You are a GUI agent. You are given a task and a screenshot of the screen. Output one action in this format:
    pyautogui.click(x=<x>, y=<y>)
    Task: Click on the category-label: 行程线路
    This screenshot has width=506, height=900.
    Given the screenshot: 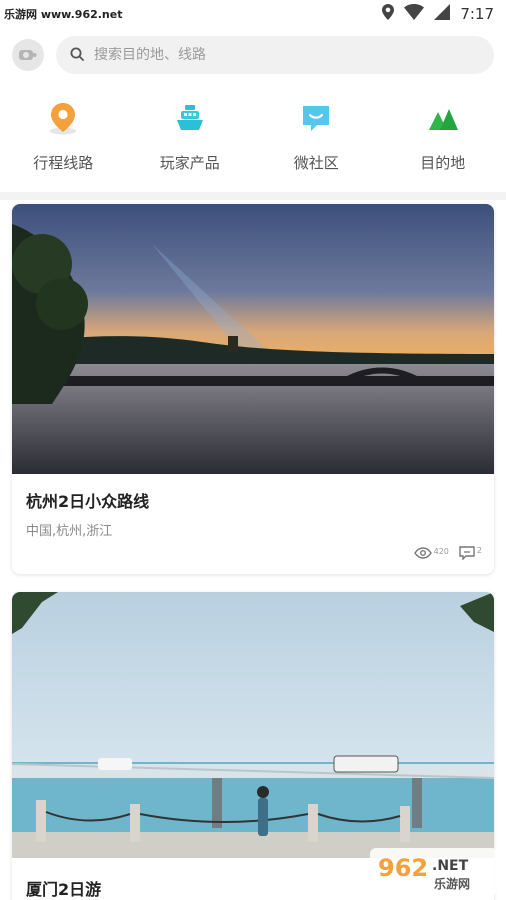 What is the action you would take?
    pyautogui.click(x=63, y=163)
    